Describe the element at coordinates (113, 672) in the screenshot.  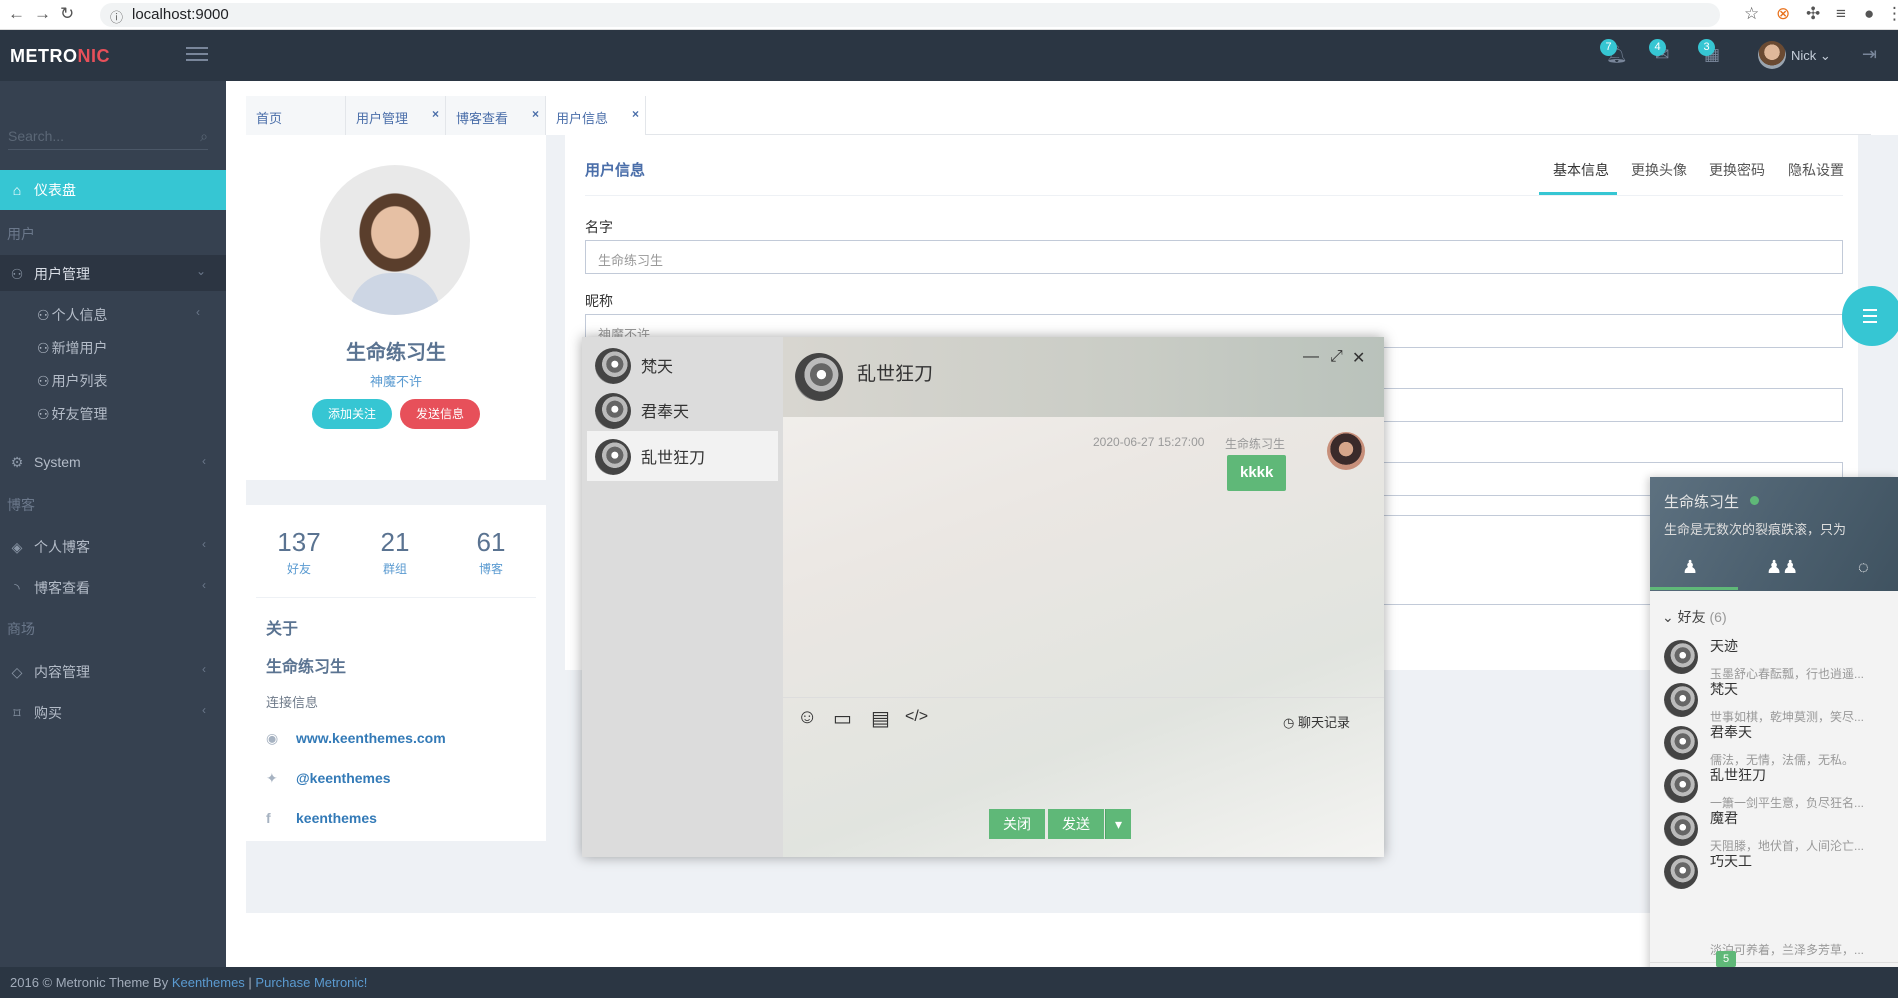
I see `sidebar-item-content: ◇ 内容管理 ‹` at that location.